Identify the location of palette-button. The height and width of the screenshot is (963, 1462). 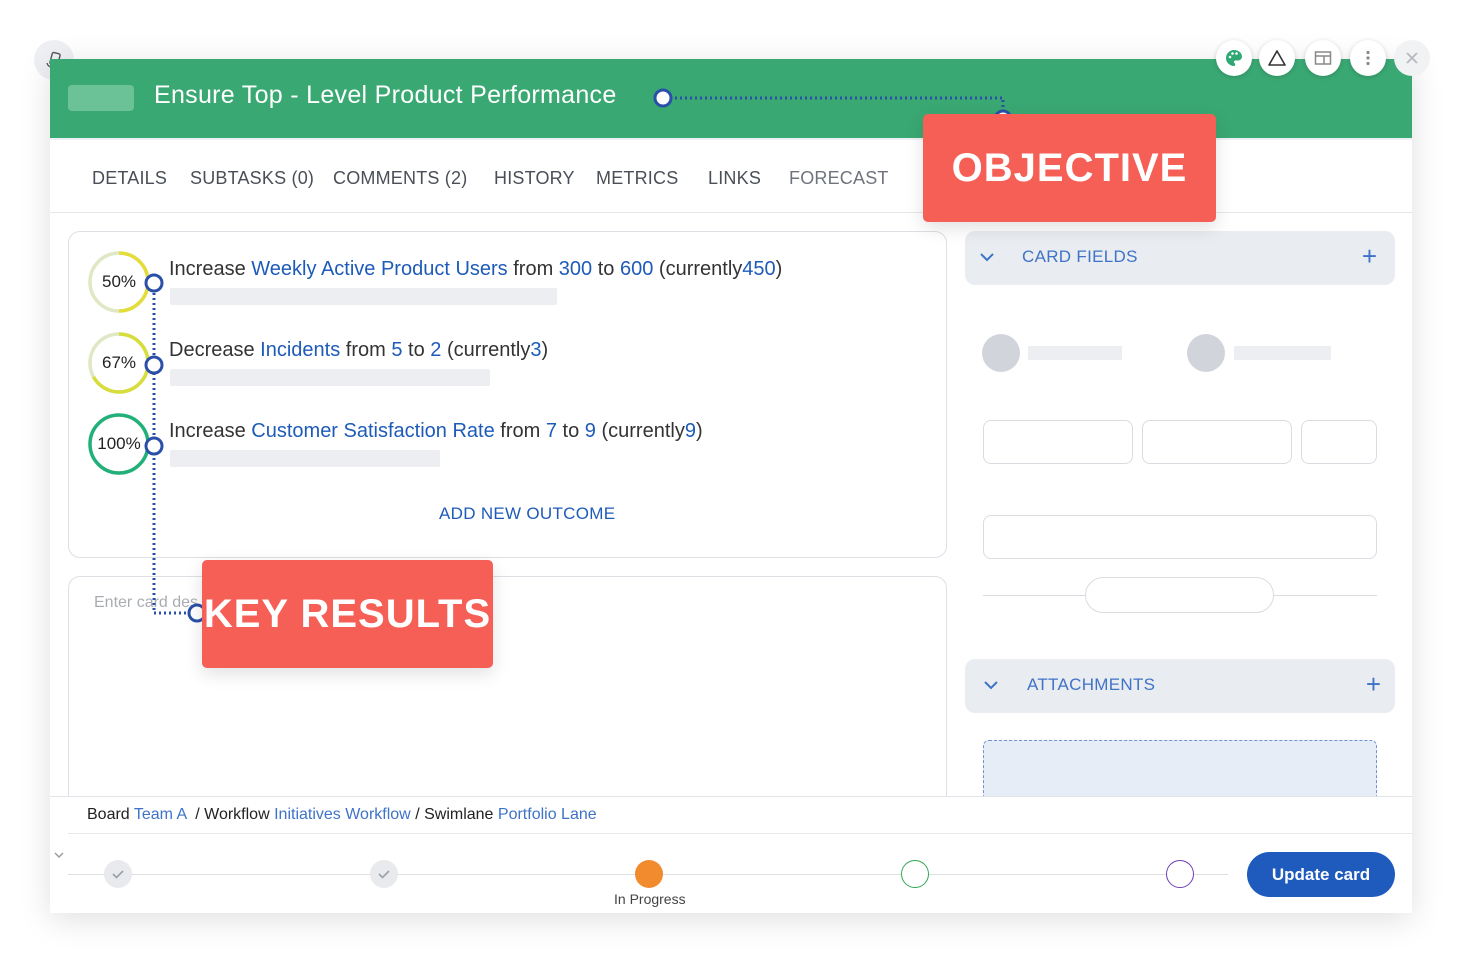
(1234, 58).